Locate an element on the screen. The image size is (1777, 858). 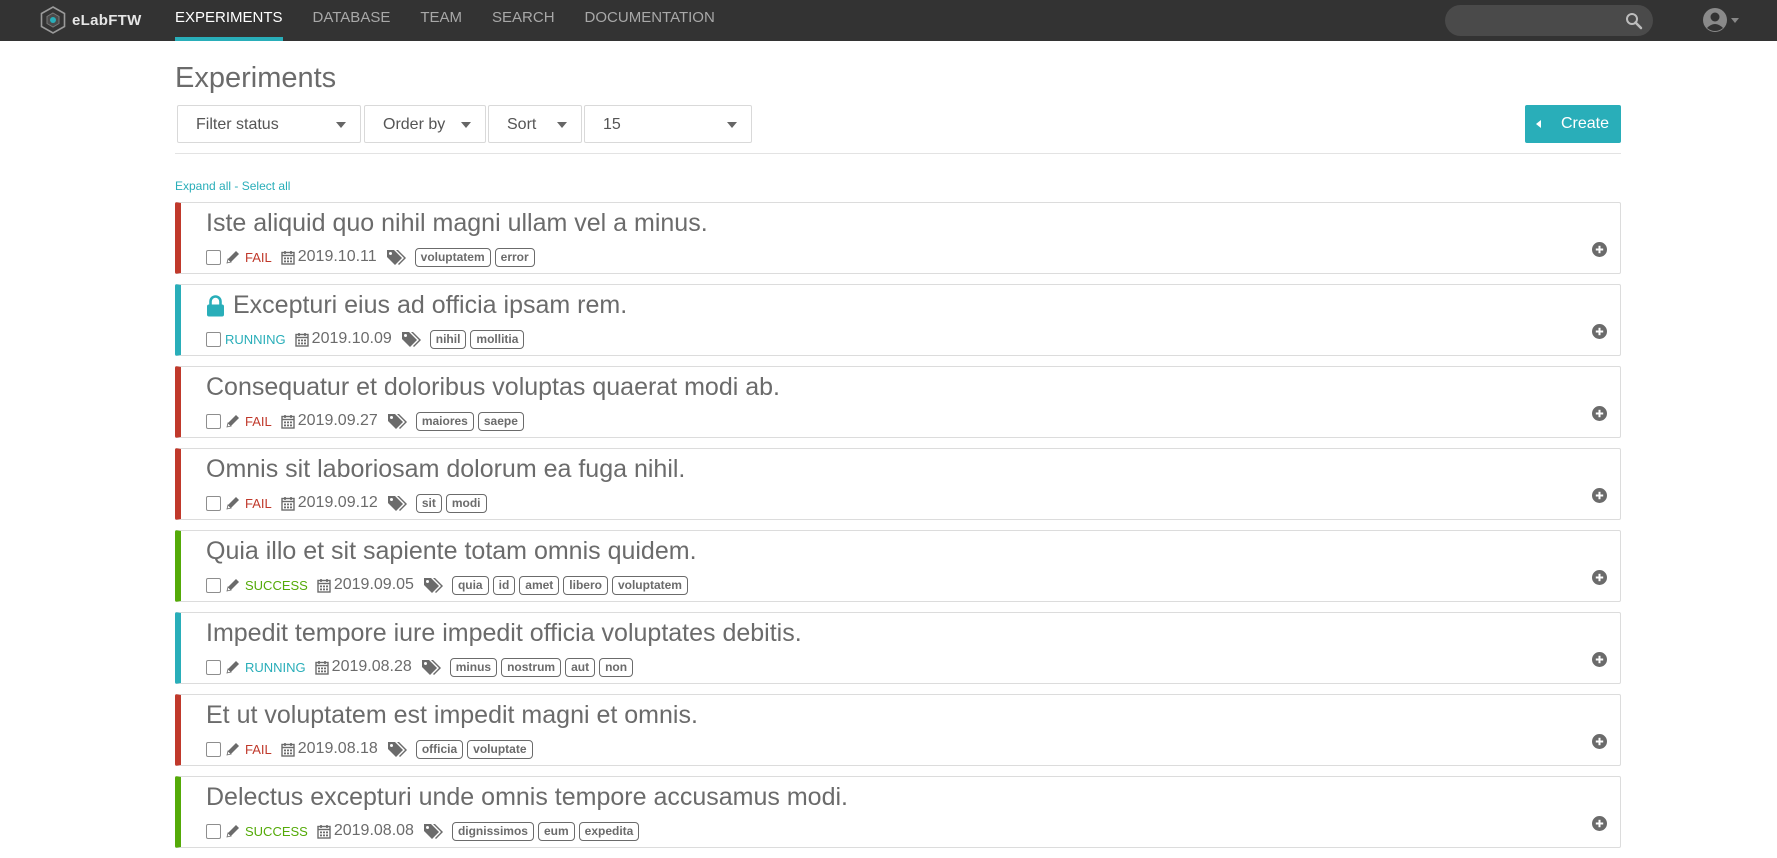
tag-badge: sit is located at coordinates (428, 503).